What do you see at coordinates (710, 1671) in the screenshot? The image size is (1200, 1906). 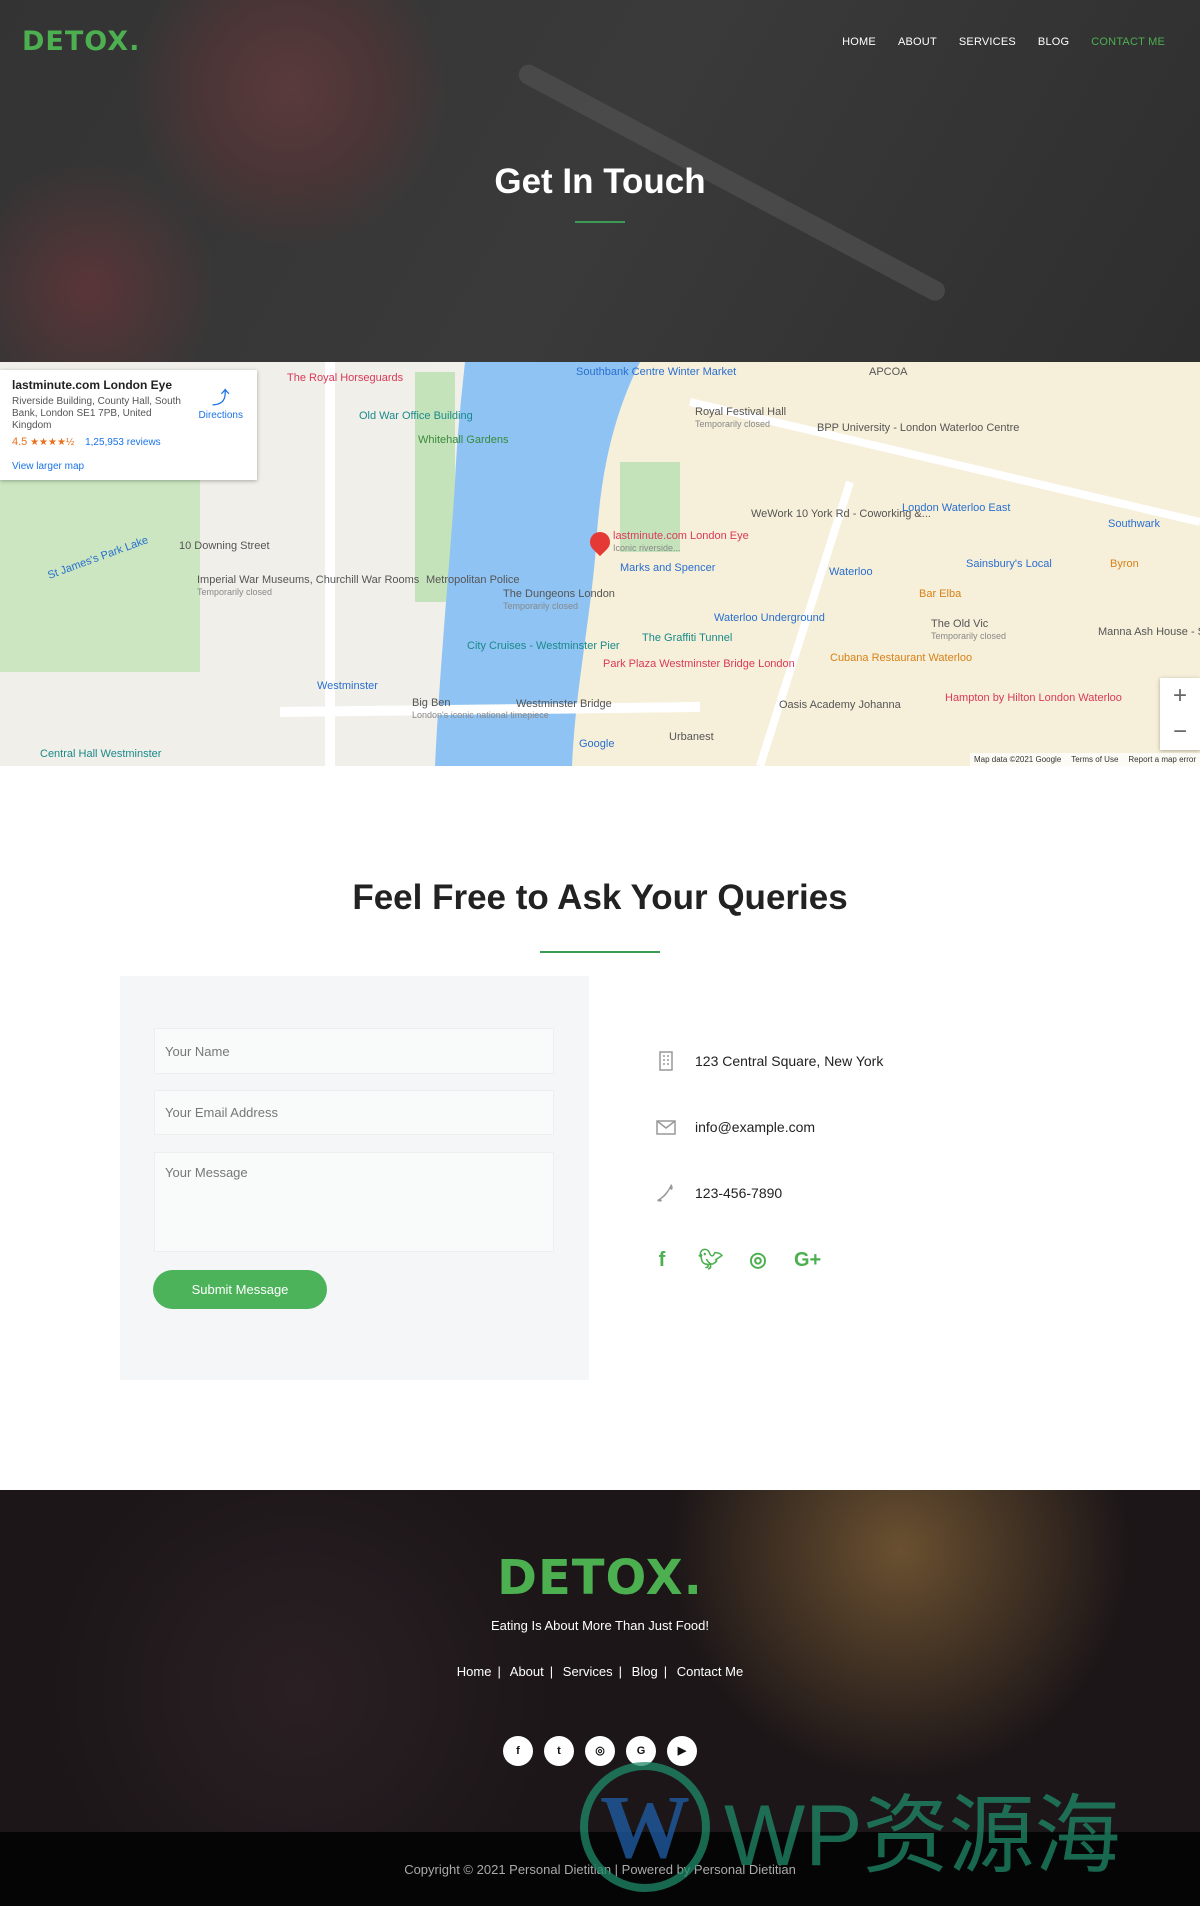 I see `footer-link-contact: Contact Me` at bounding box center [710, 1671].